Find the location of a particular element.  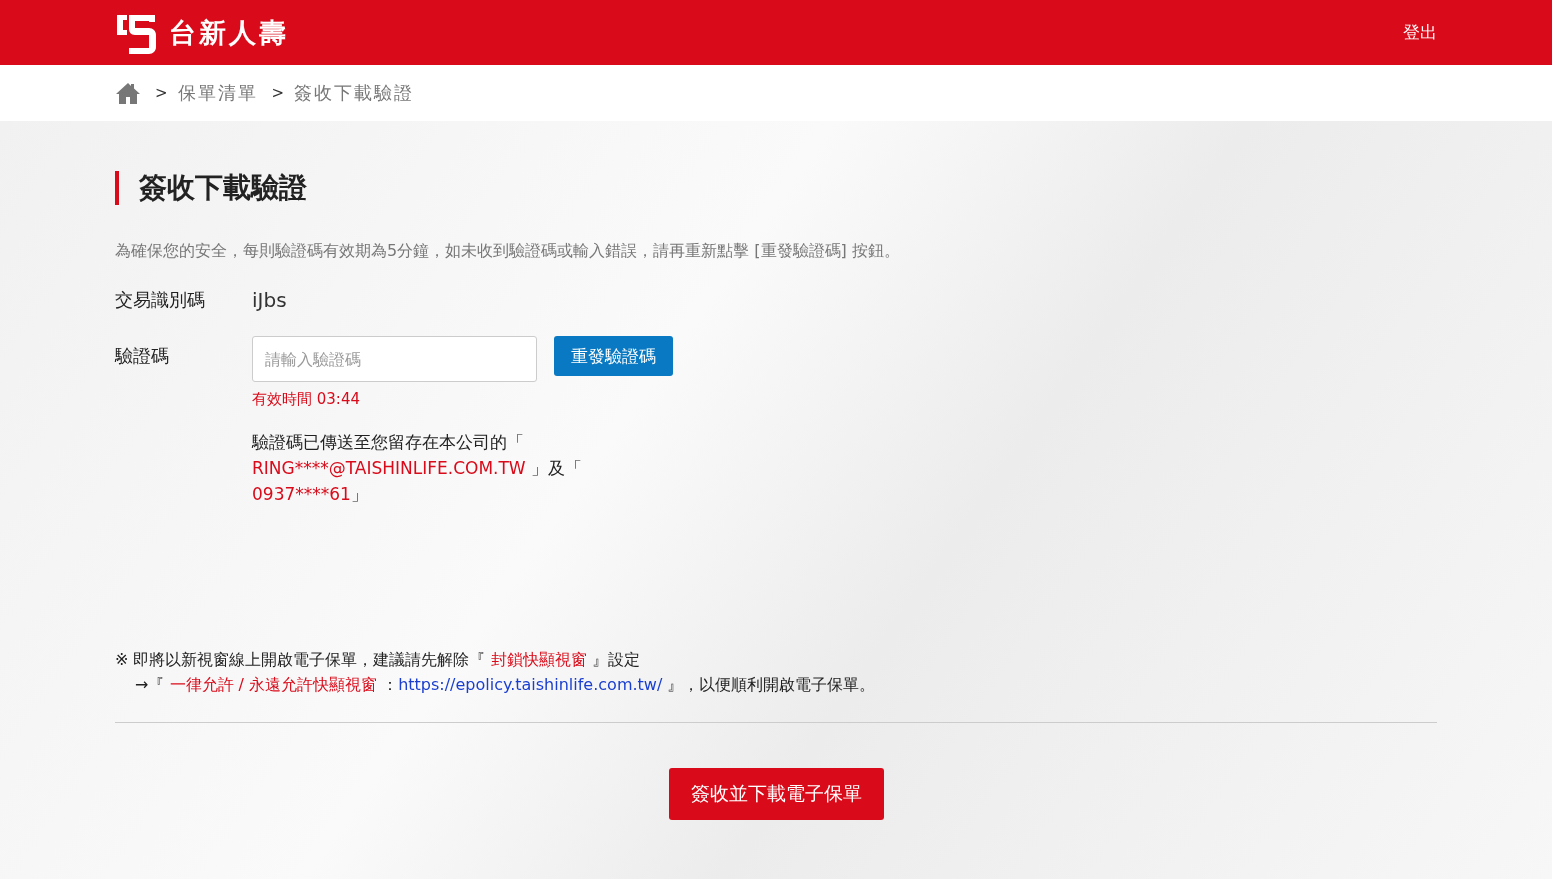

logout-link: 登出 is located at coordinates (1420, 32).